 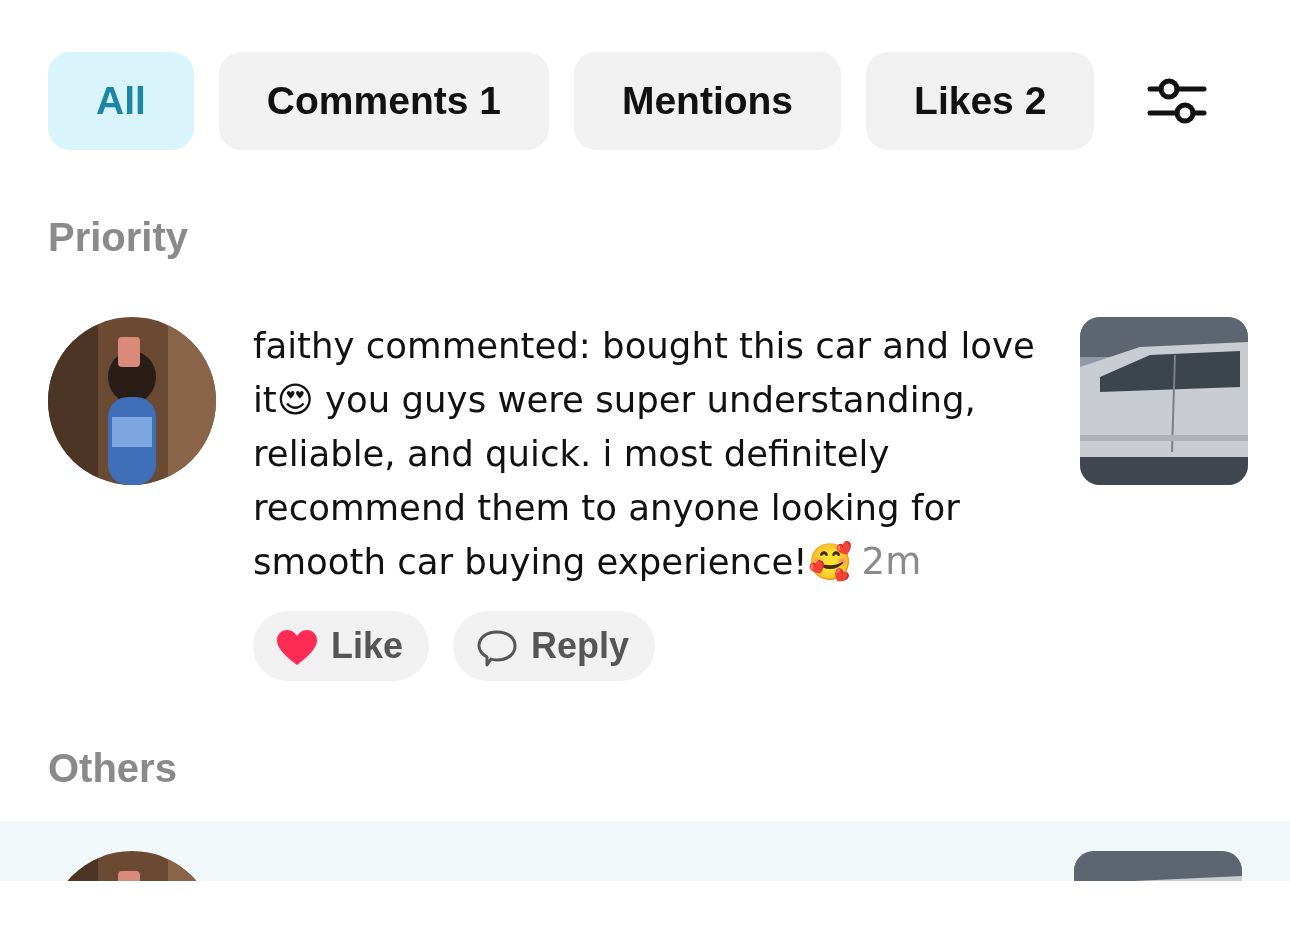 I want to click on like-button: Like, so click(x=341, y=646).